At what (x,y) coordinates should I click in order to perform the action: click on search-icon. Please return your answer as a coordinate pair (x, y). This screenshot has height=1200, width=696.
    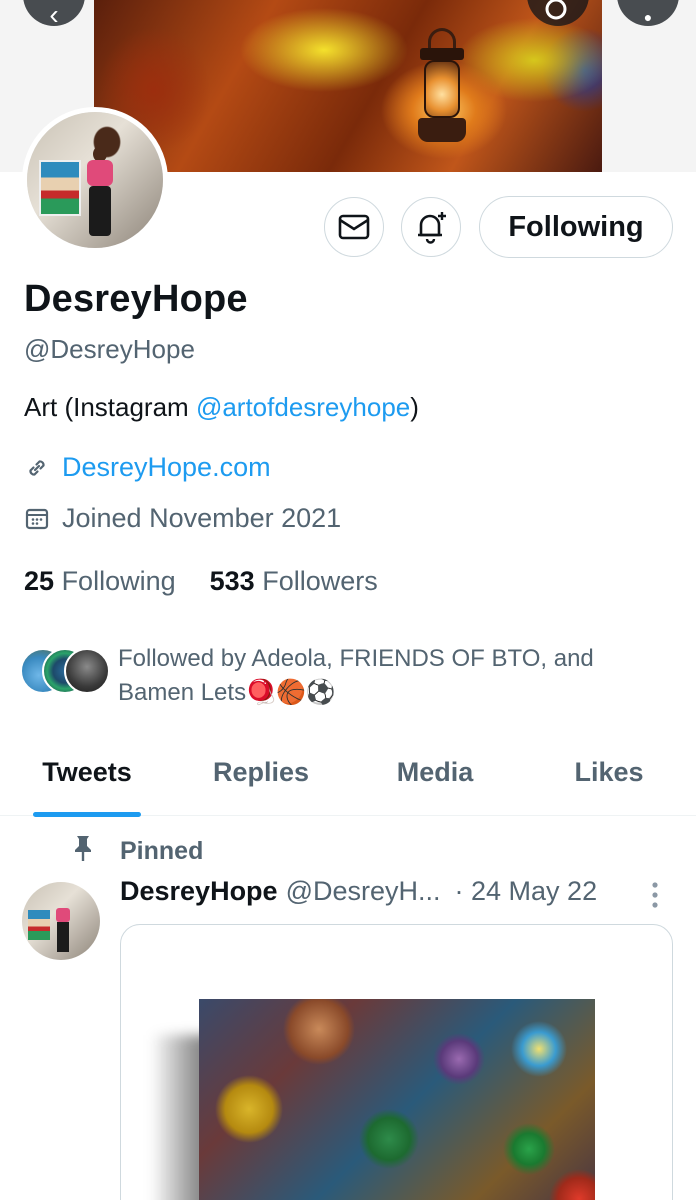
    Looking at the image, I should click on (556, 10).